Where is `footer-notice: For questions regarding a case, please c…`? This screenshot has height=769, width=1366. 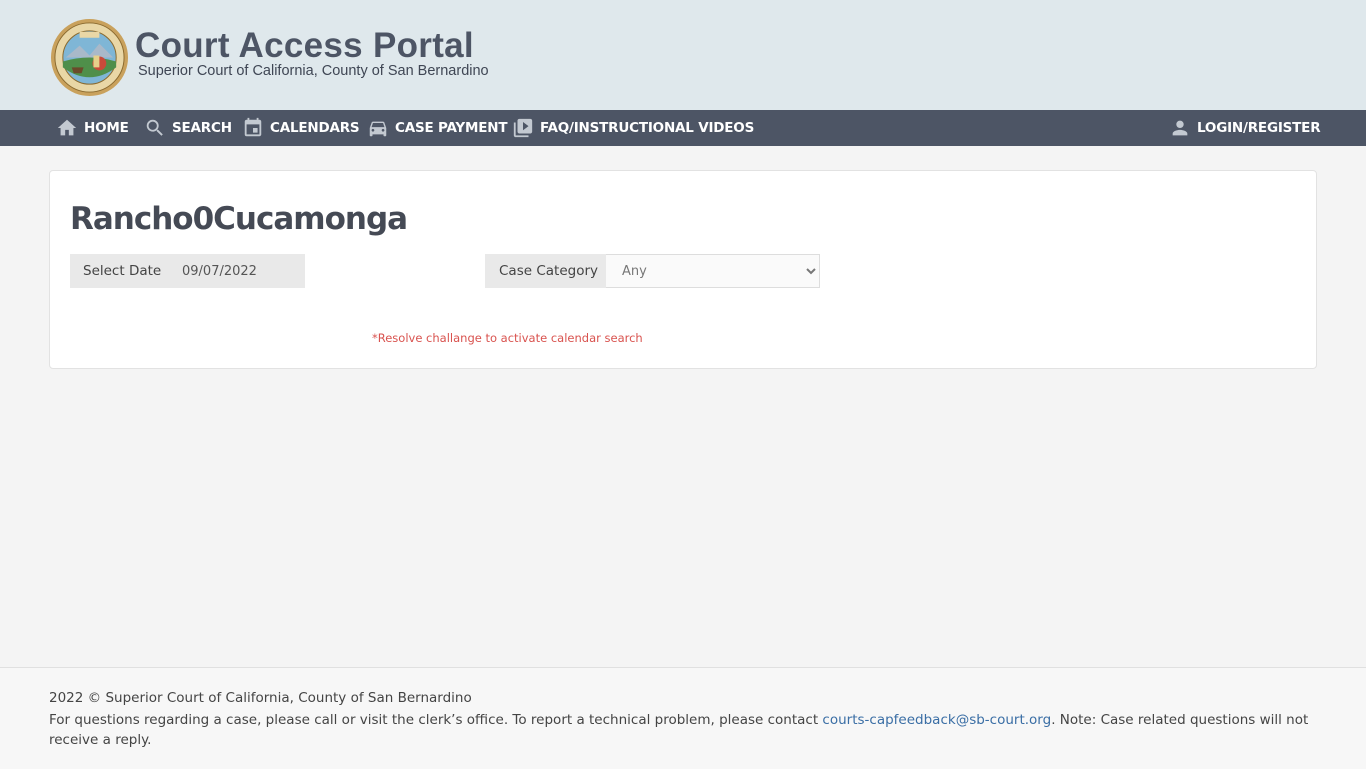
footer-notice: For questions regarding a case, please c… is located at coordinates (684, 730).